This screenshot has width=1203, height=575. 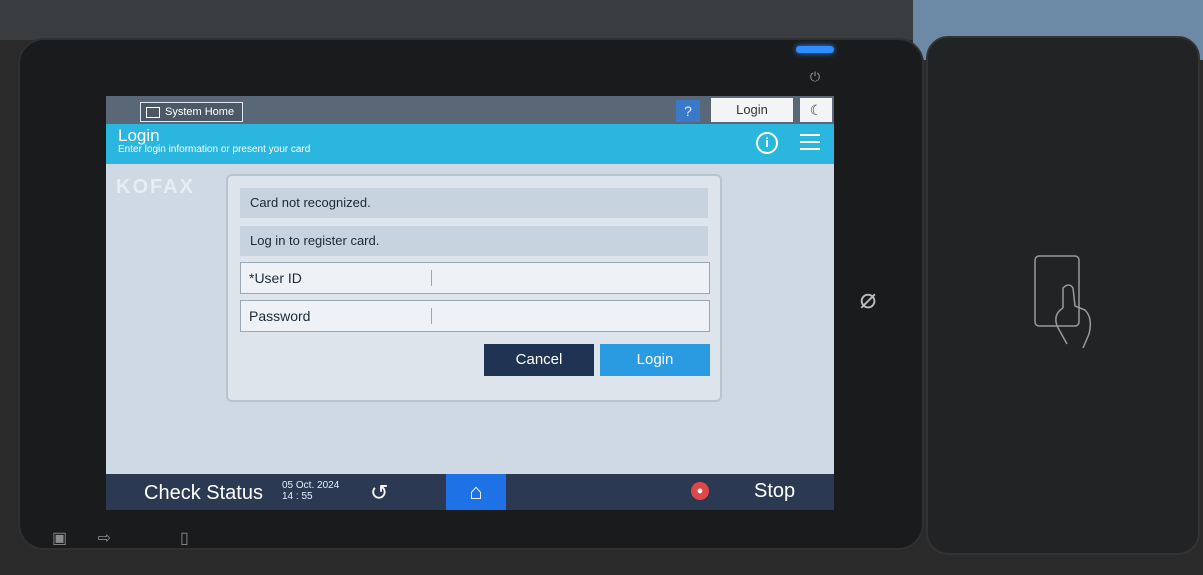 What do you see at coordinates (1063, 302) in the screenshot?
I see `card-tap-icon` at bounding box center [1063, 302].